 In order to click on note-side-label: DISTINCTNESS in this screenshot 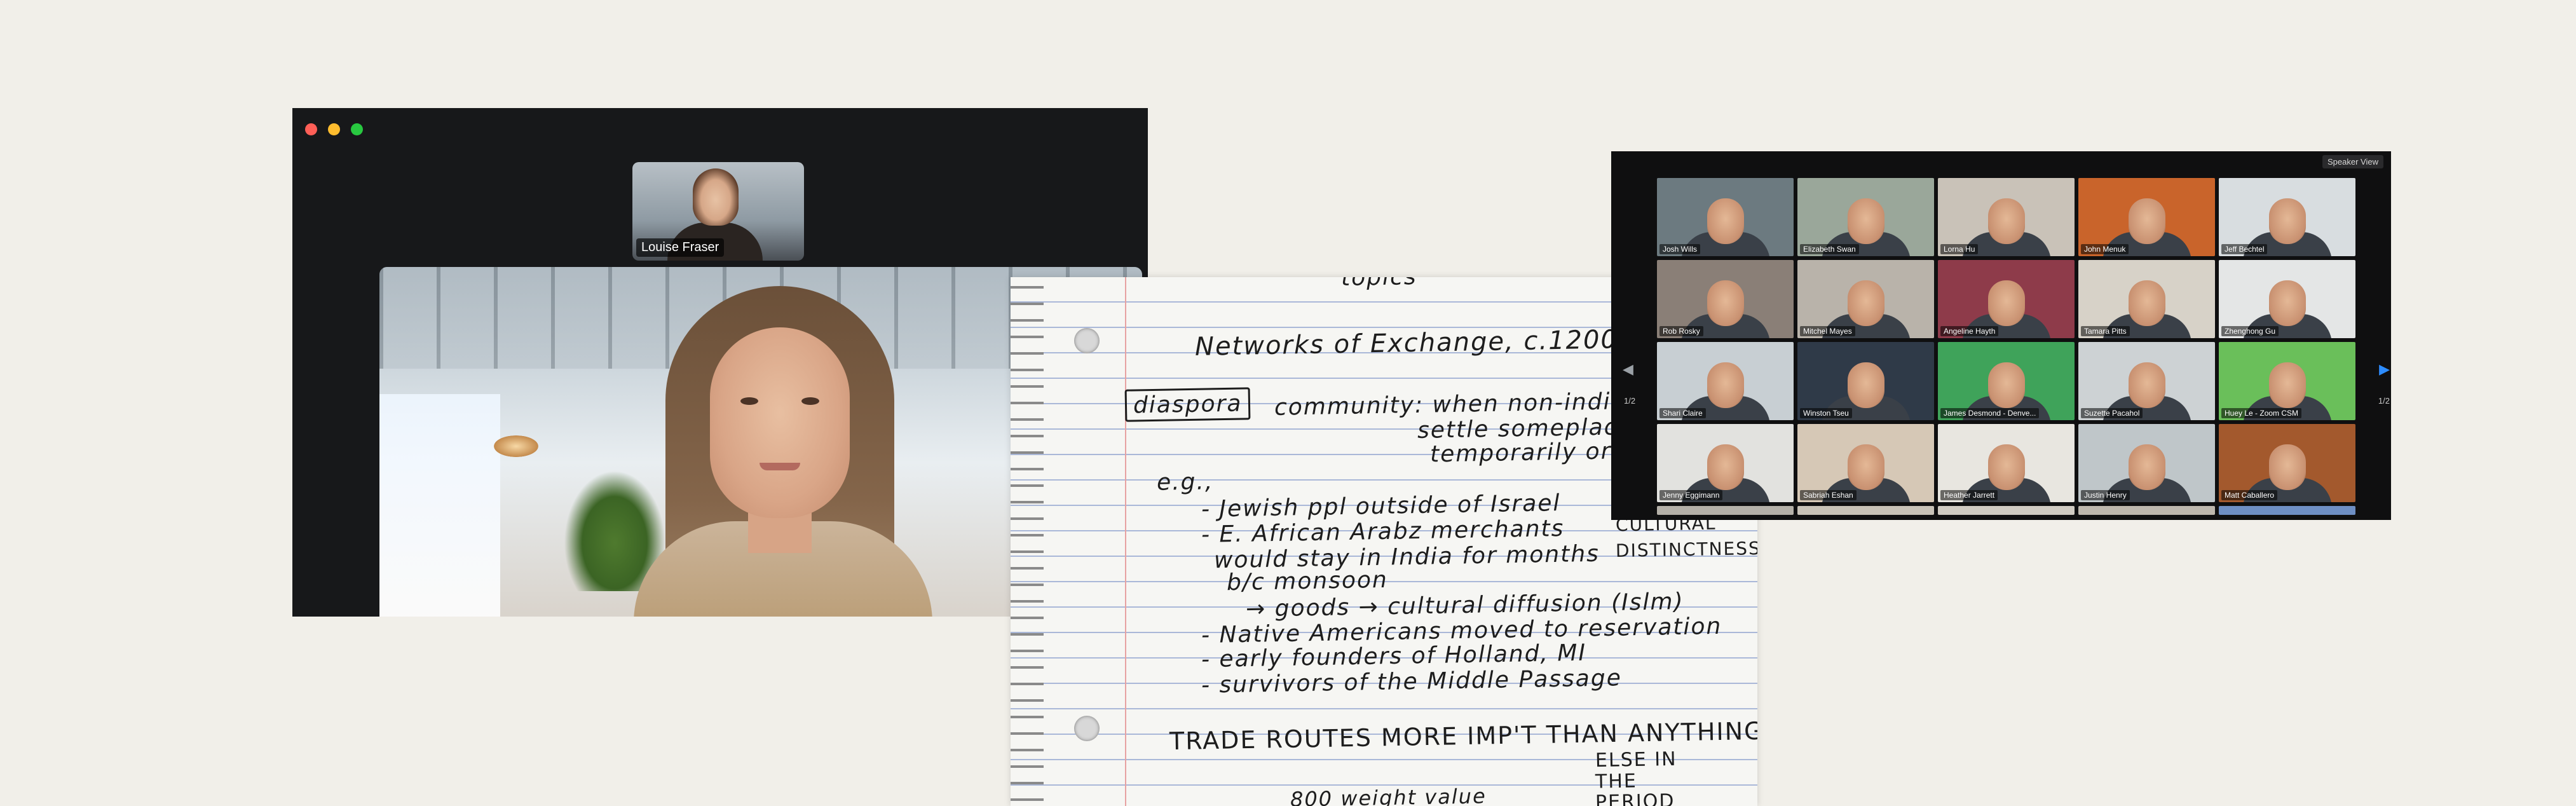, I will do `click(1686, 549)`.